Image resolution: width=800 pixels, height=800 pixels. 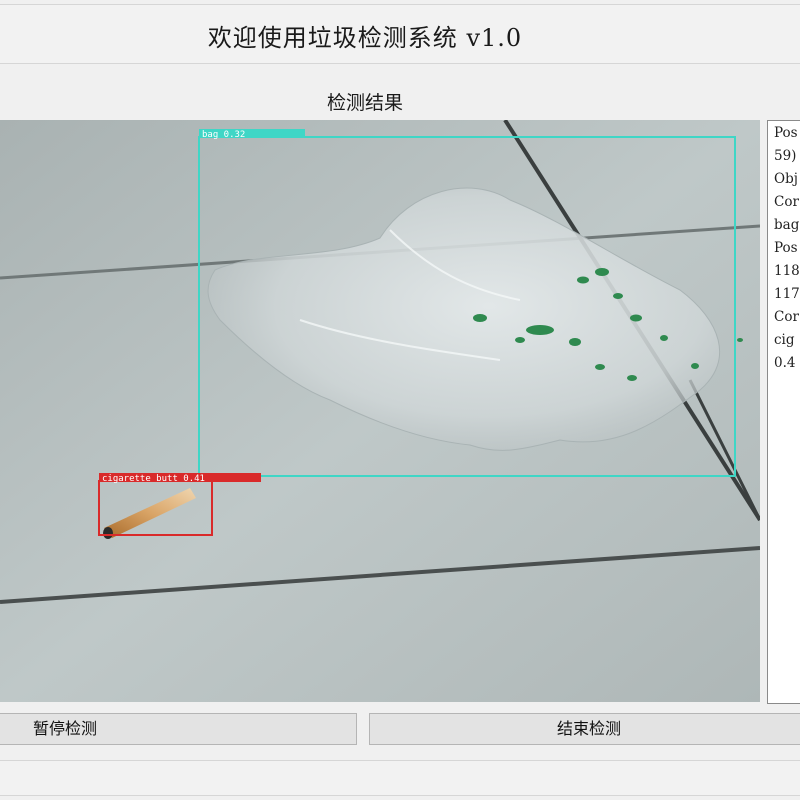 I want to click on log-line: 0.4, so click(x=785, y=363).